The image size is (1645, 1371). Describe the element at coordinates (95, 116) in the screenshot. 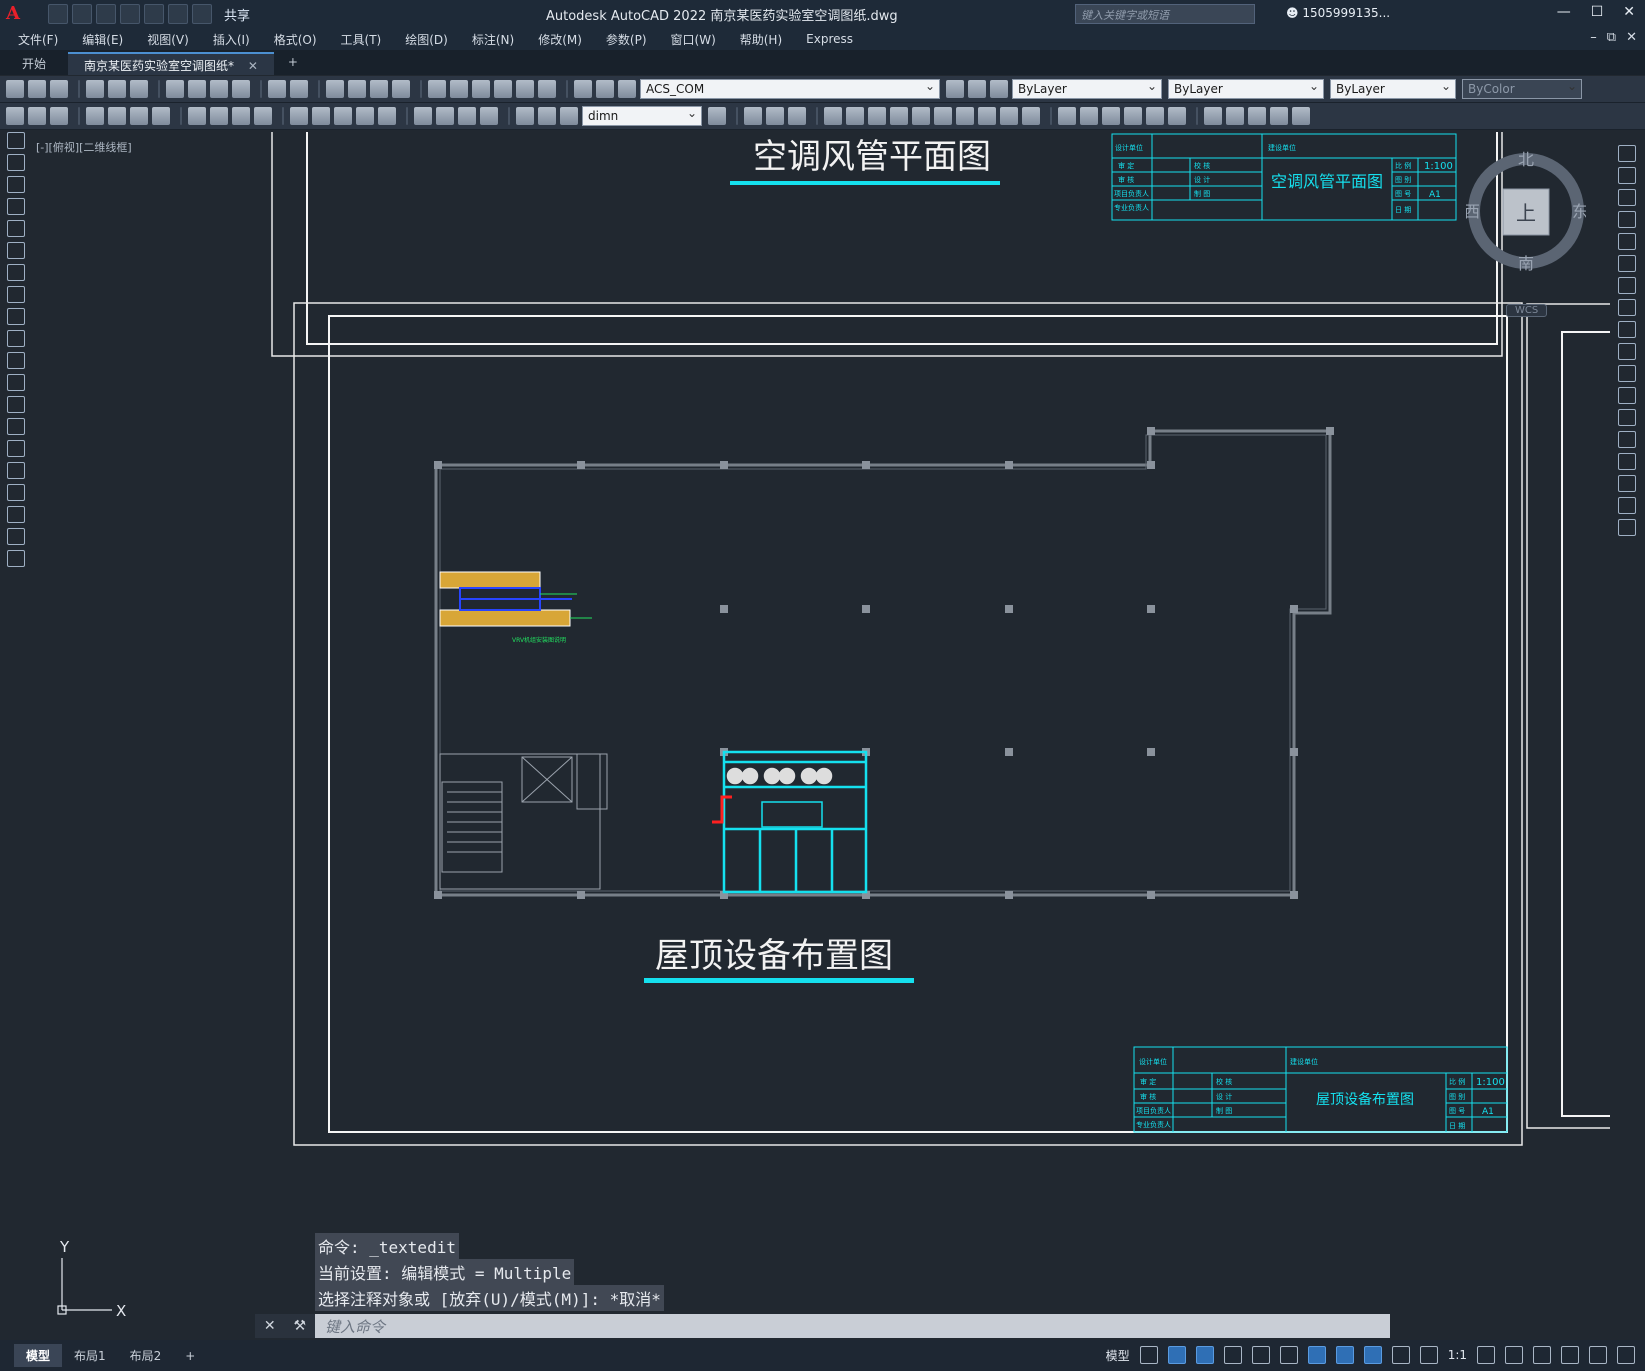

I see `linear-dim-icon` at that location.